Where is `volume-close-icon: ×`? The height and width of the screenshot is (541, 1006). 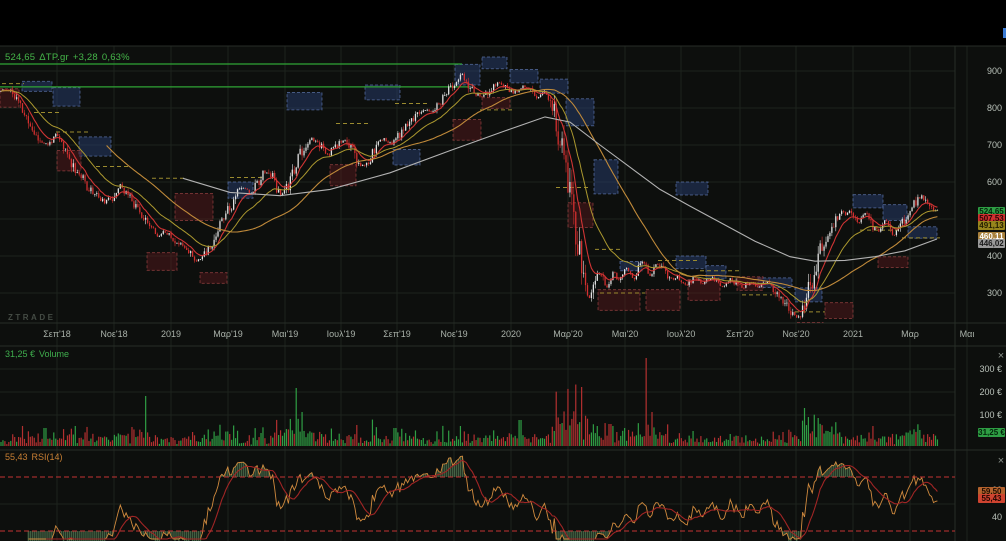
volume-close-icon: × is located at coordinates (1000, 357).